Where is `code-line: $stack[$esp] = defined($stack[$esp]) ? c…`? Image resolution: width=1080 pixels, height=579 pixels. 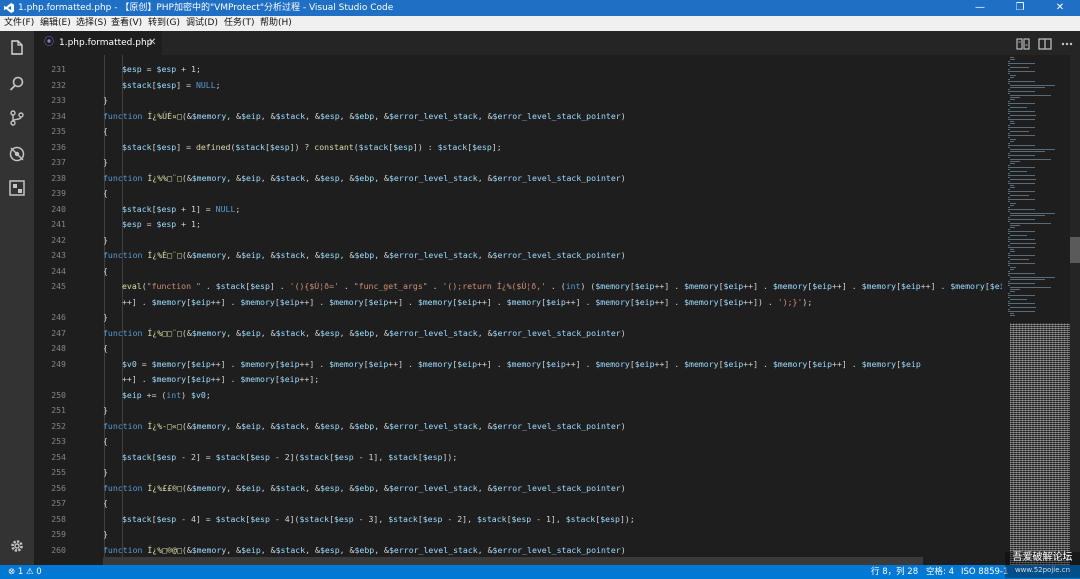
code-line: $stack[$esp] = defined($stack[$esp]) ? c… is located at coordinates (312, 148).